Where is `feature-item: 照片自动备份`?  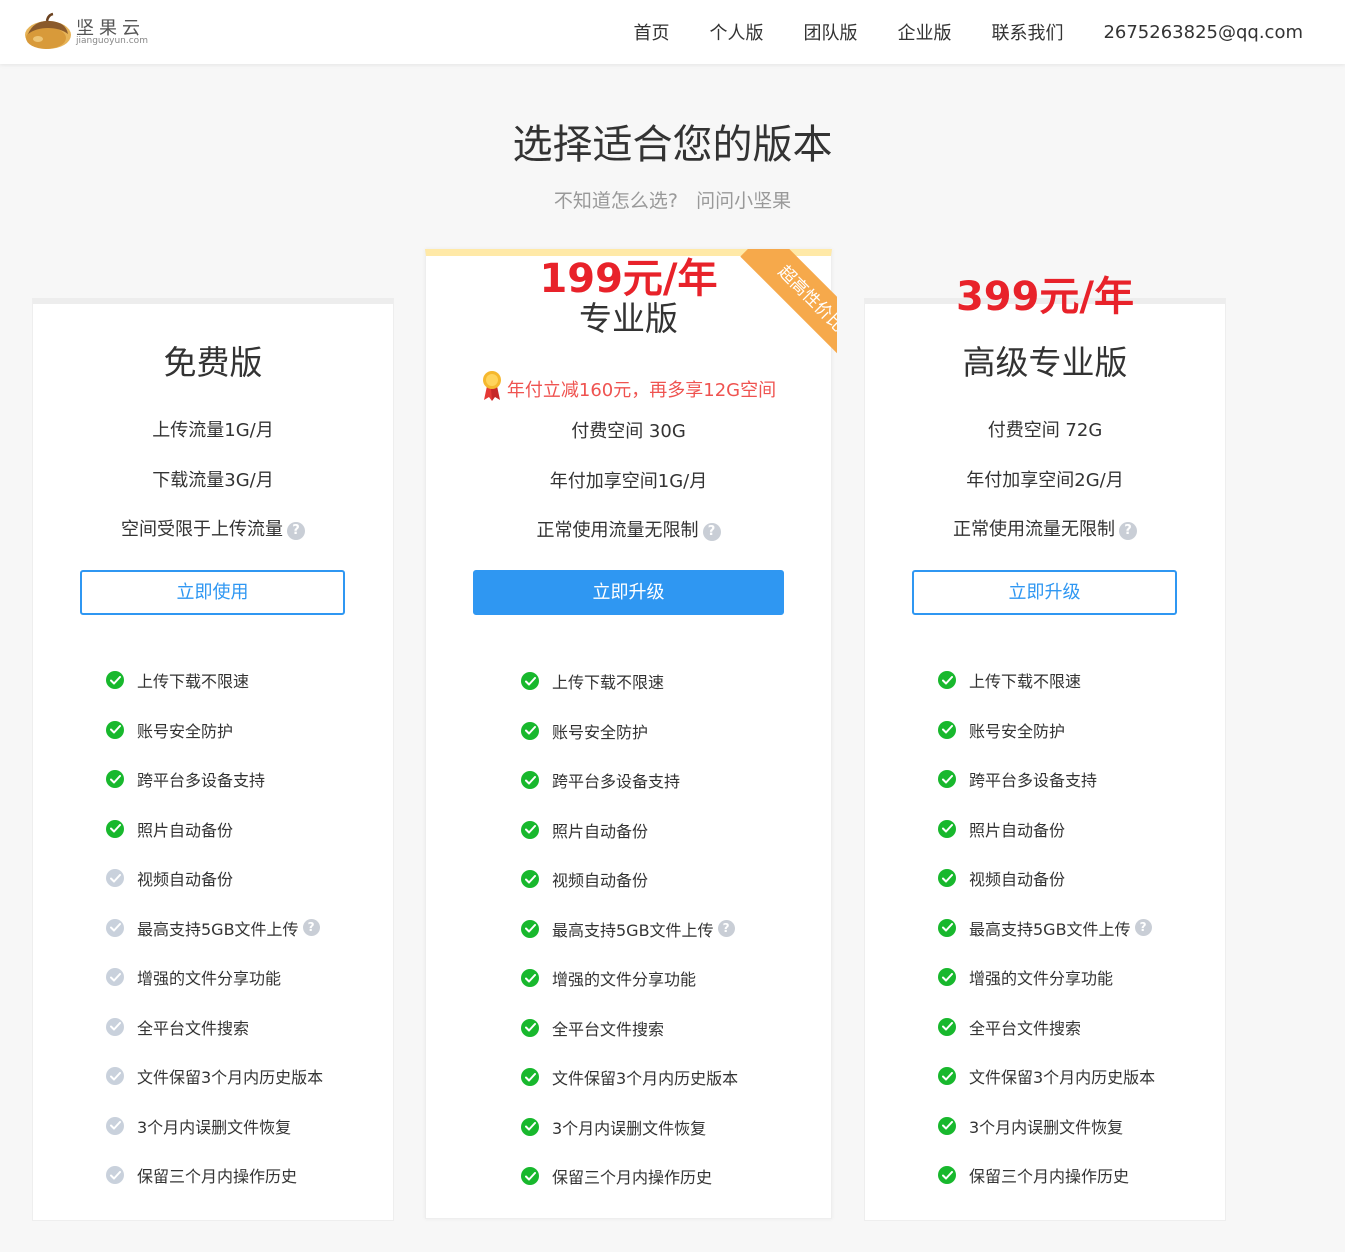
feature-item: 照片自动备份 is located at coordinates (1001, 829).